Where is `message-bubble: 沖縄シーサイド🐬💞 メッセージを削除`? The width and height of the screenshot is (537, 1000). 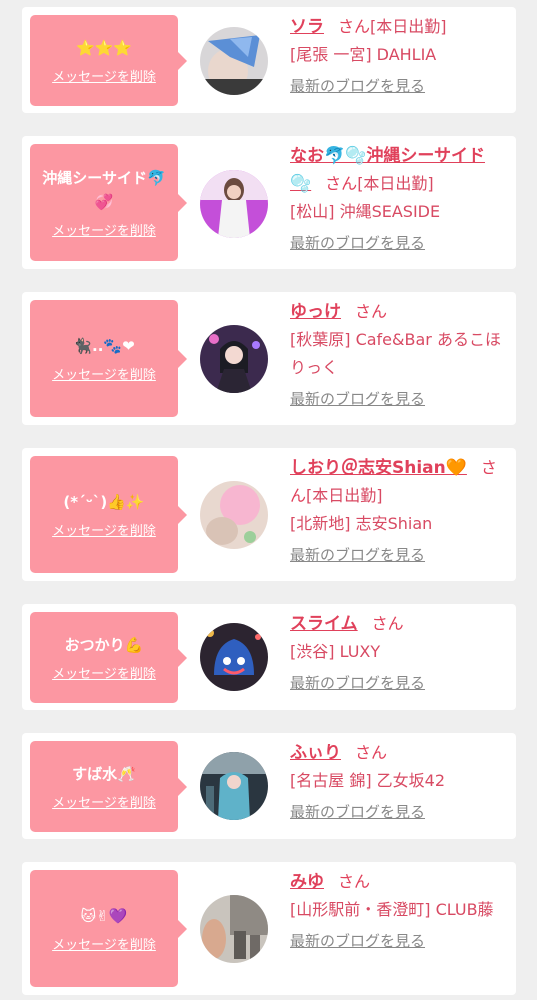 message-bubble: 沖縄シーサイド🐬💞 メッセージを削除 is located at coordinates (108, 202).